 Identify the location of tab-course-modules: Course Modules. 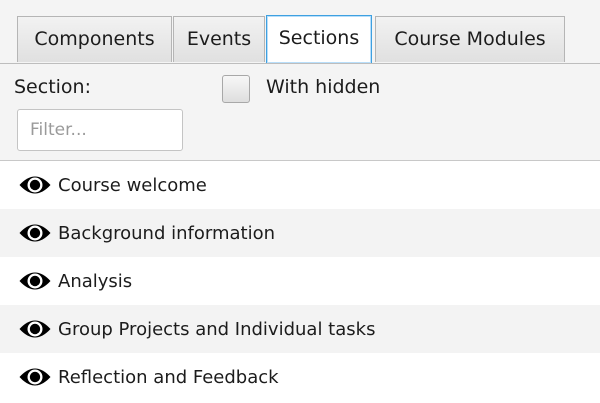
(470, 39).